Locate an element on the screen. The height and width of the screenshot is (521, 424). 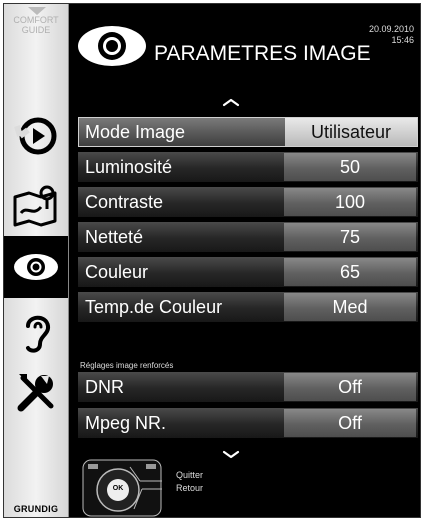
sidebar-item-picture is located at coordinates (36, 267).